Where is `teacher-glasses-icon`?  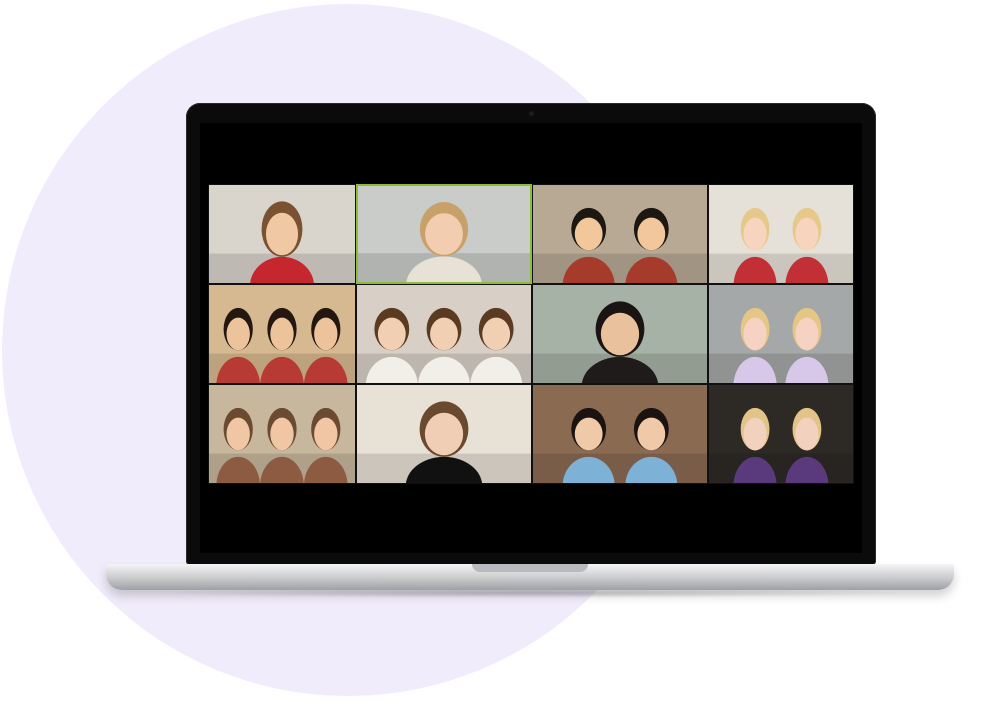
teacher-glasses-icon is located at coordinates (444, 234).